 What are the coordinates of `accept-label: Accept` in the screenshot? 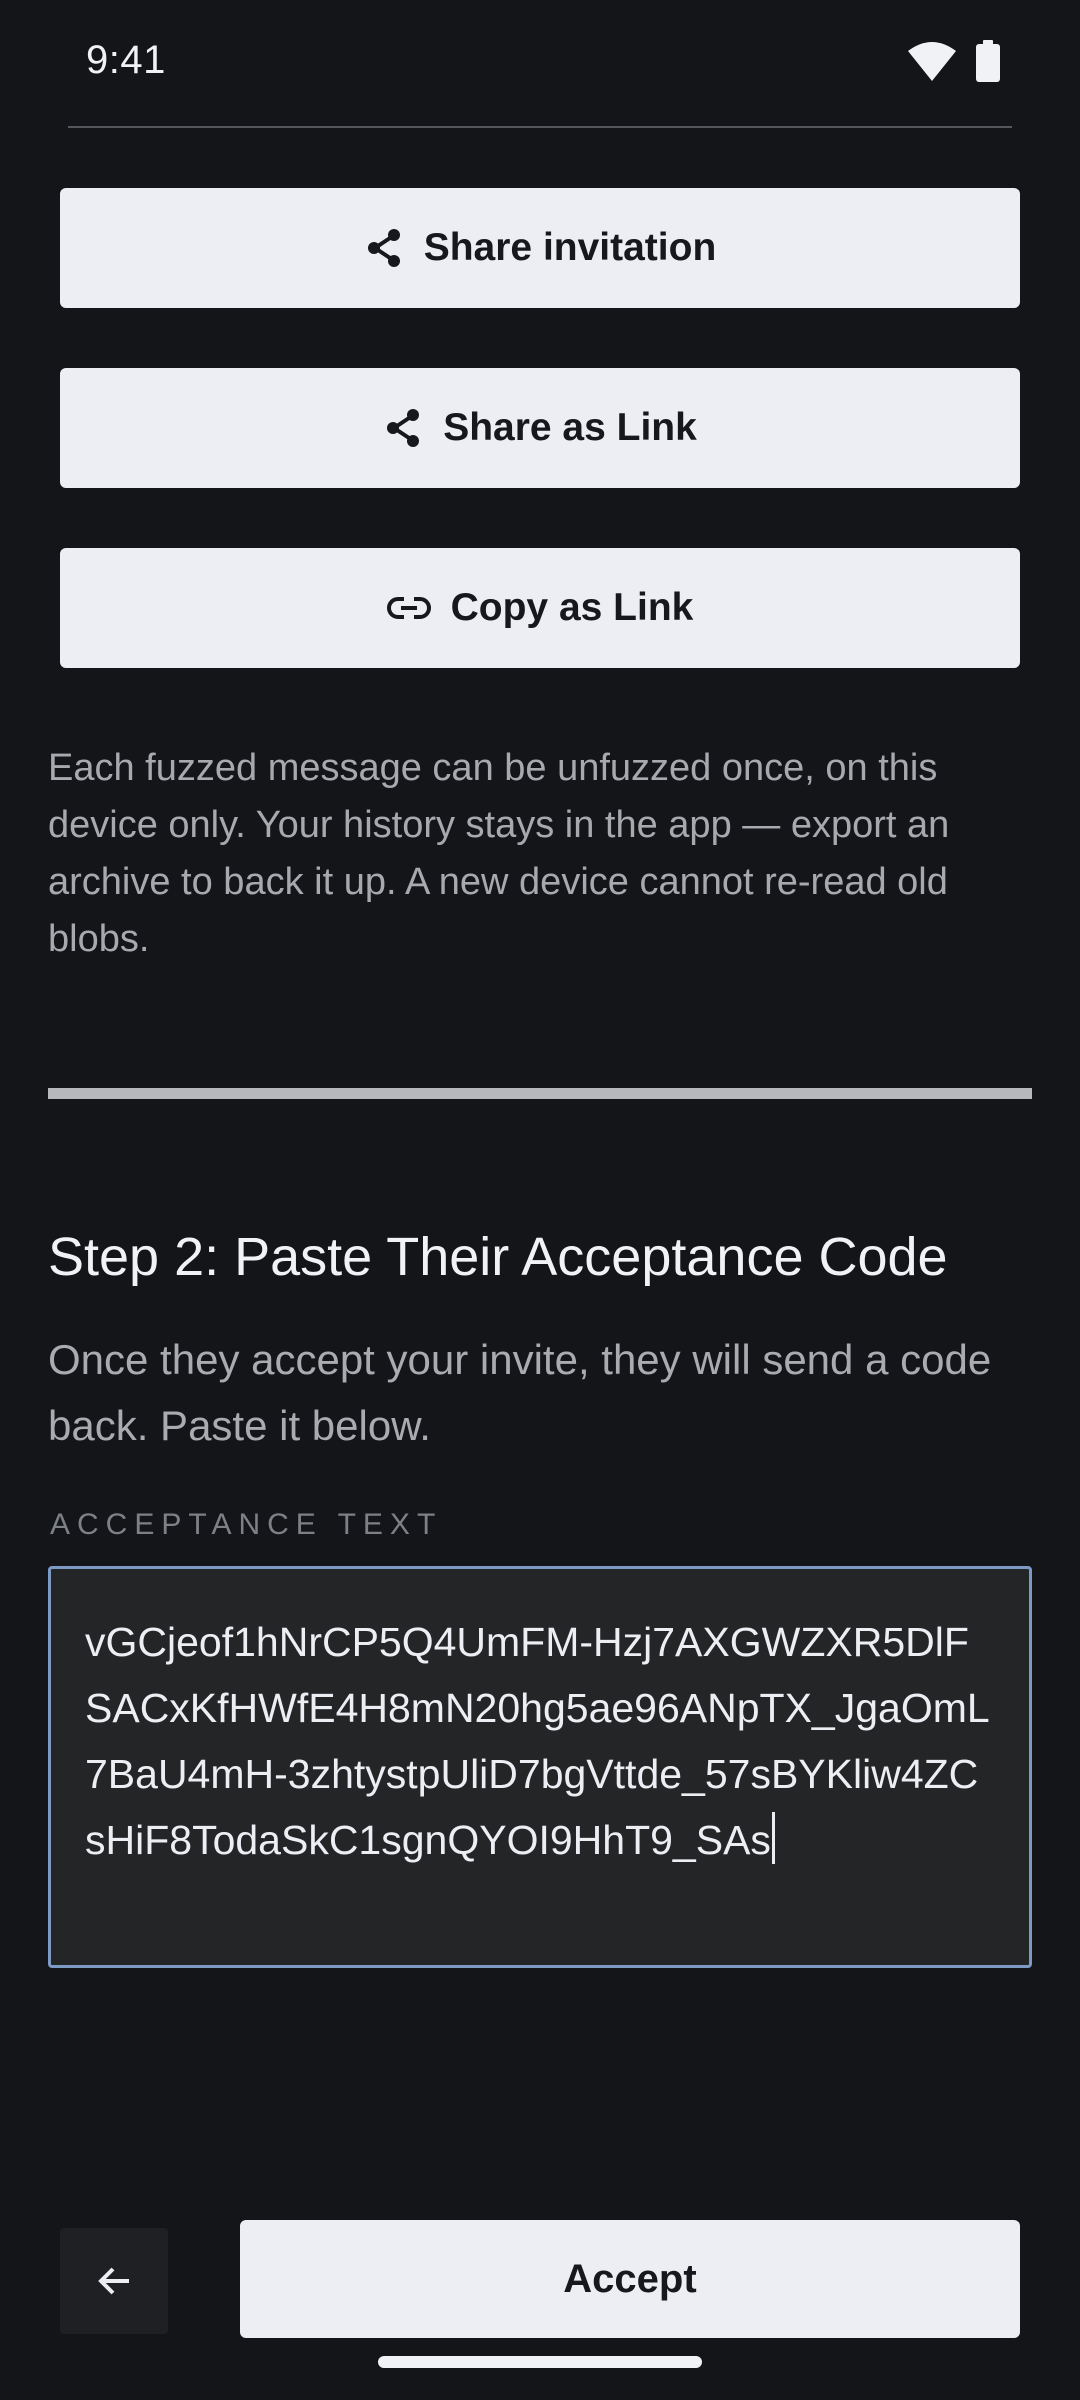 It's located at (630, 2278).